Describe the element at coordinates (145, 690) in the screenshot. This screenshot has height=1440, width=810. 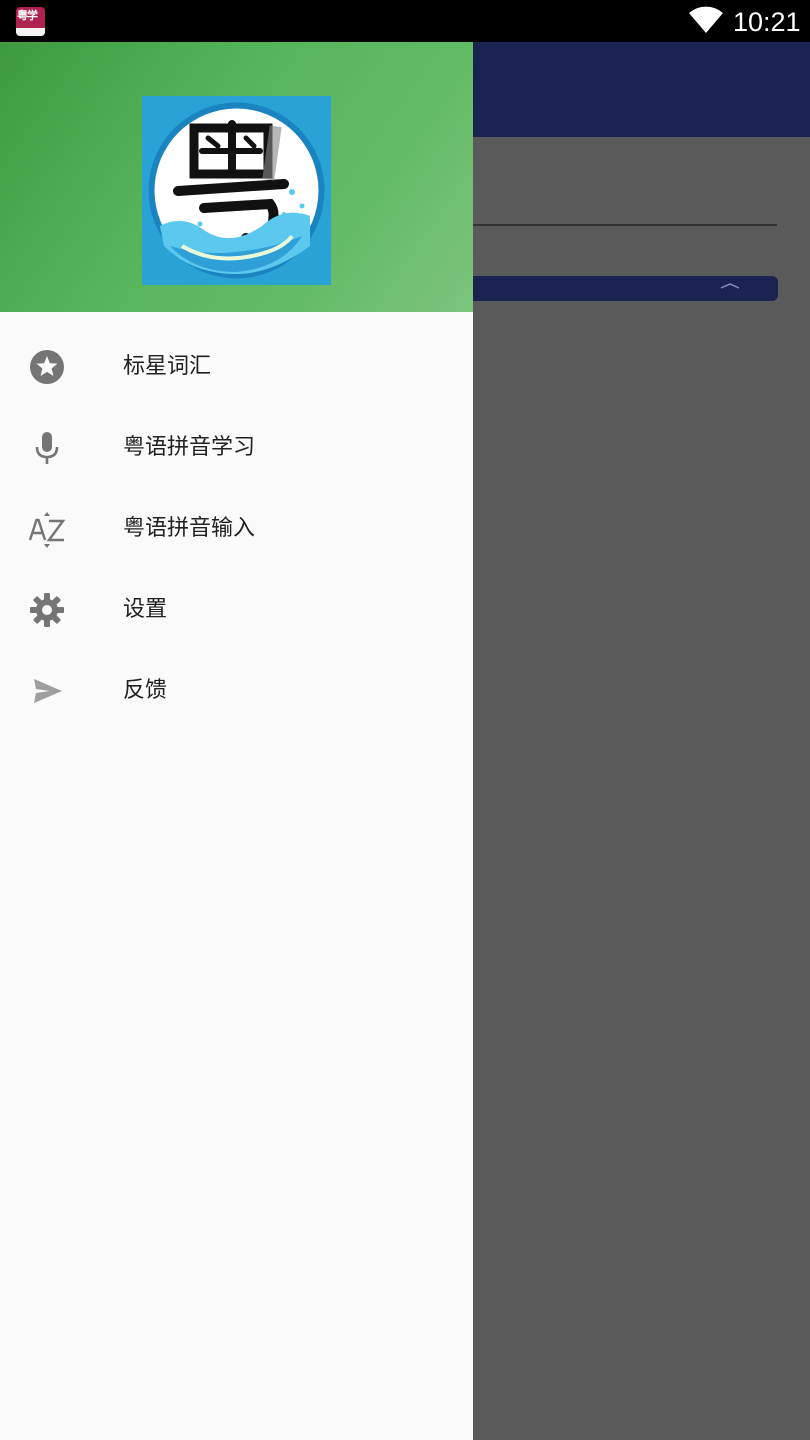
I see `menu-item-label: 反馈` at that location.